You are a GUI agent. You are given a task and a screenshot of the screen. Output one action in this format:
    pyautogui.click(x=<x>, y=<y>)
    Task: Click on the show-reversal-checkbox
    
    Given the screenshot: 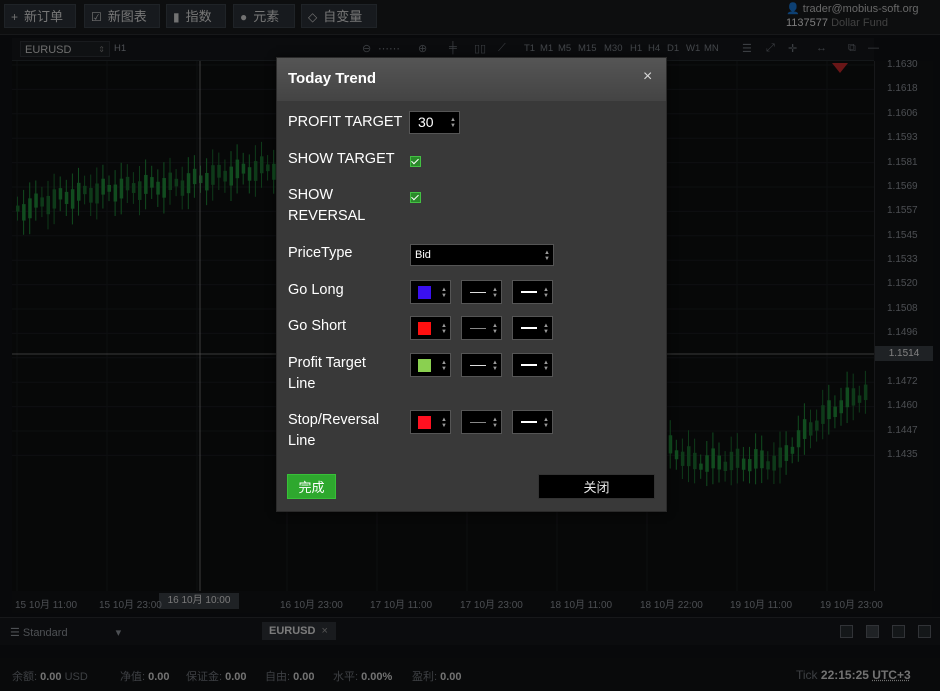 What is the action you would take?
    pyautogui.click(x=415, y=197)
    